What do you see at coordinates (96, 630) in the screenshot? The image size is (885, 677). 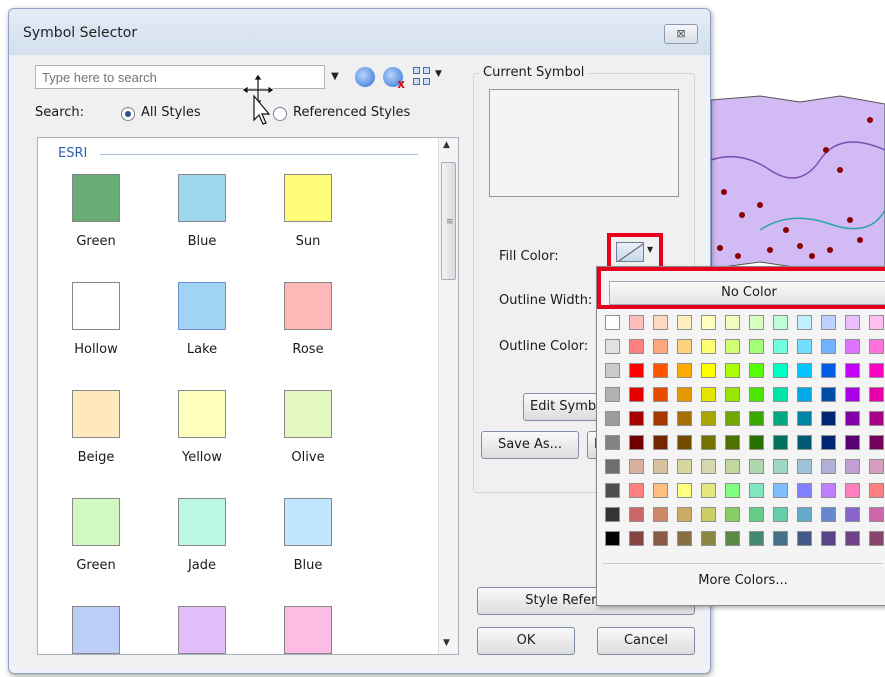 I see `symbol-item` at bounding box center [96, 630].